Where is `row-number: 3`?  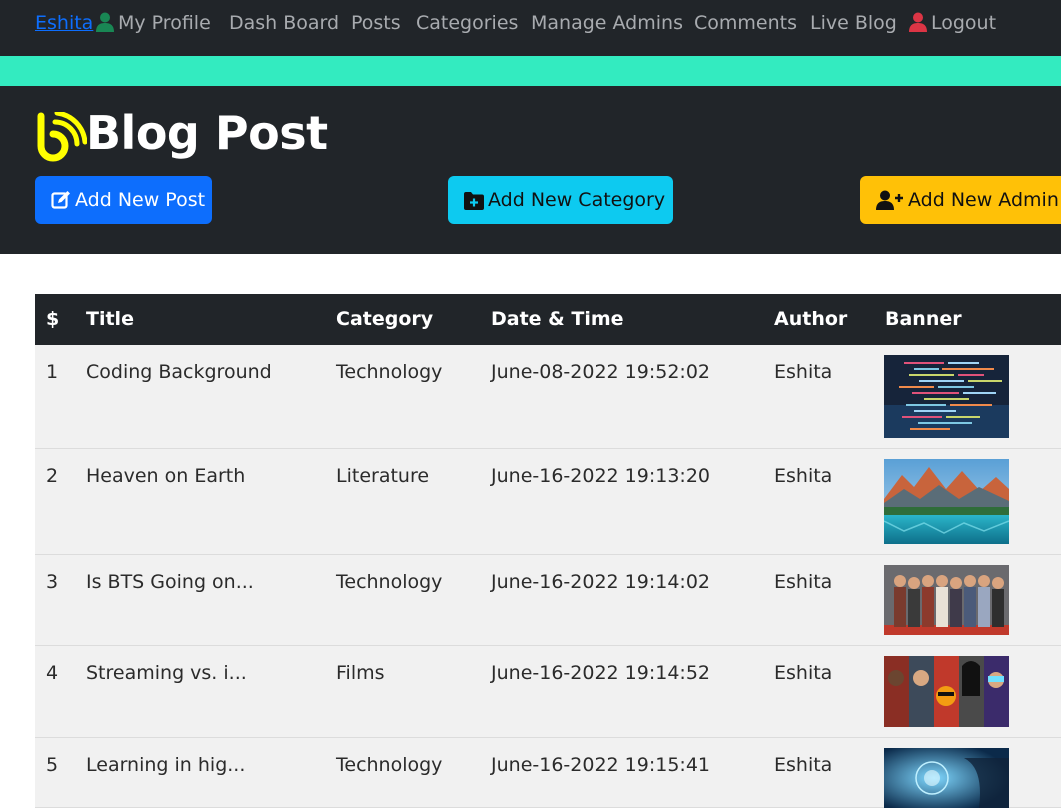
row-number: 3 is located at coordinates (52, 582).